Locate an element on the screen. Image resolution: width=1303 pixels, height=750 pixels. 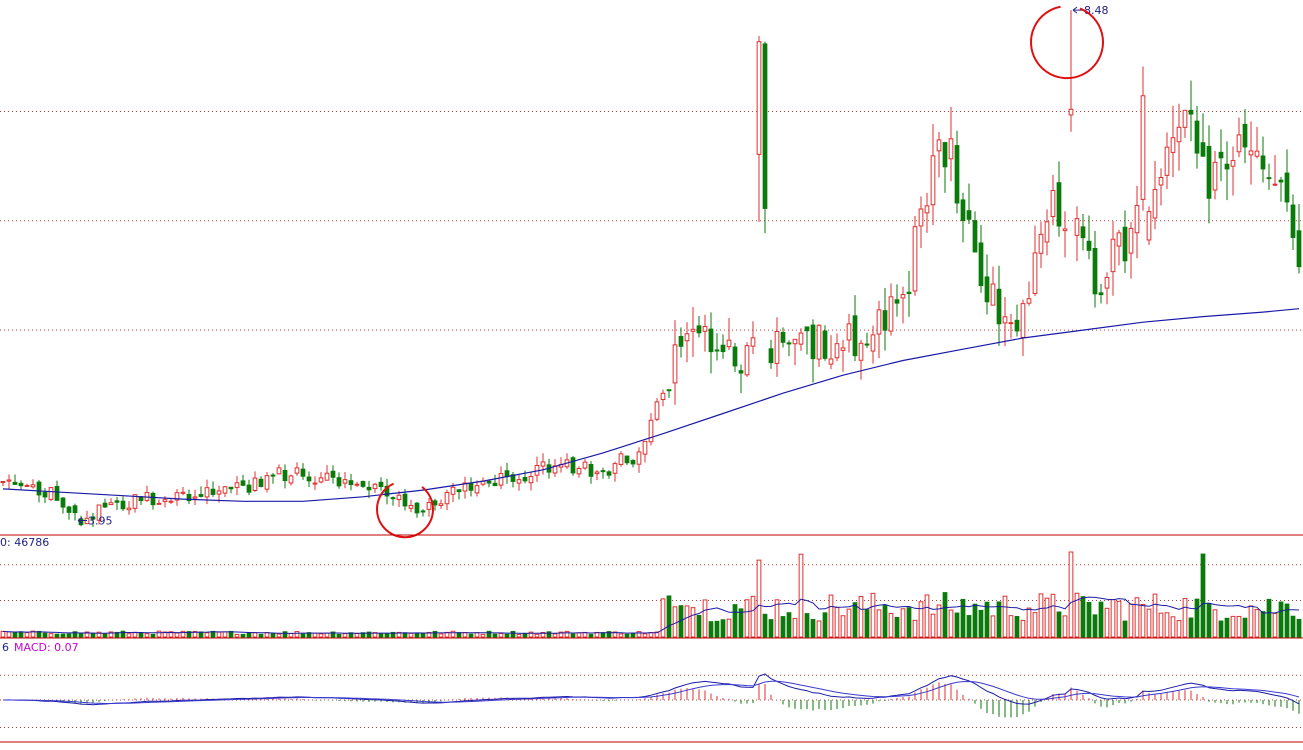
annotation-circle-high is located at coordinates (1067, 42).